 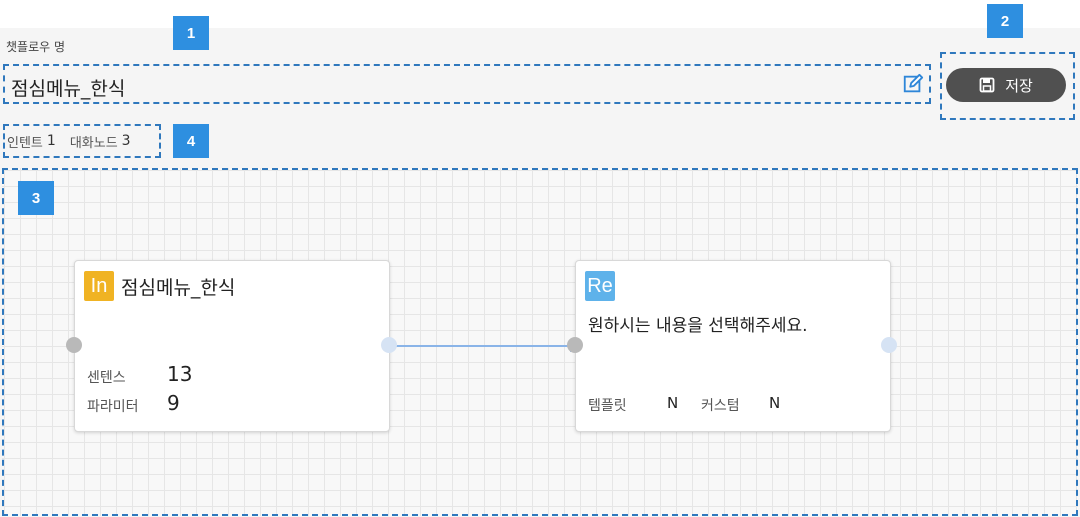 I want to click on intent-count-label: 인텐트, so click(x=25, y=143).